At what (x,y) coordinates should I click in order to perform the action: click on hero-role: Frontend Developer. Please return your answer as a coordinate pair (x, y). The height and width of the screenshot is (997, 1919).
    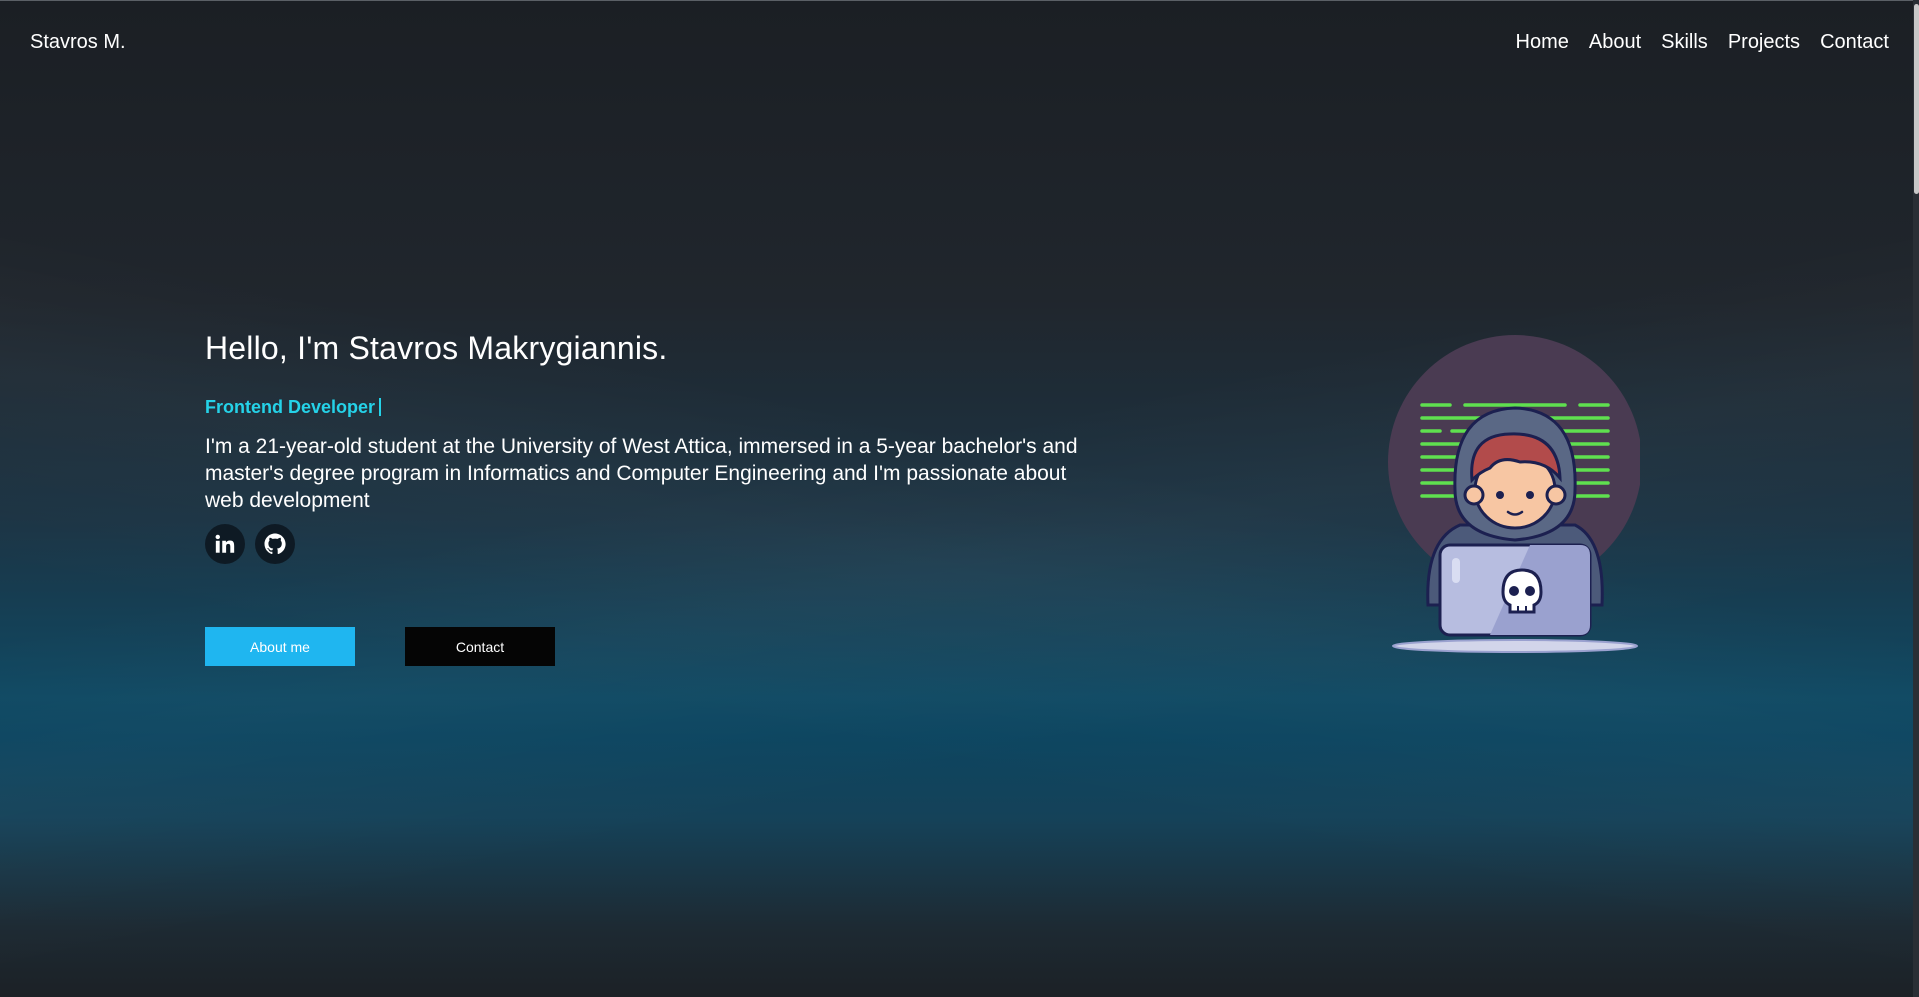
    Looking at the image, I should click on (655, 407).